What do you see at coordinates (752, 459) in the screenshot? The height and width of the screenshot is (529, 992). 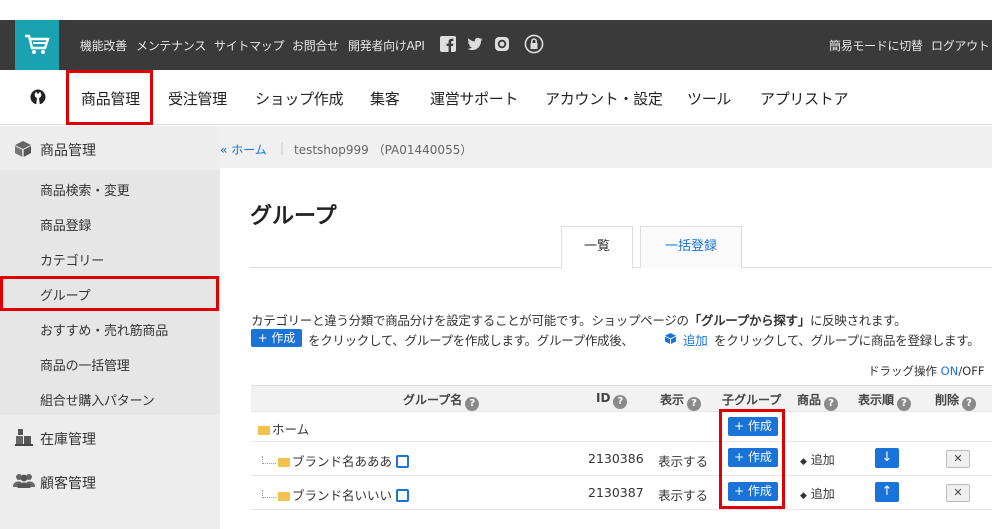 I see `highlight-child-group-column` at bounding box center [752, 459].